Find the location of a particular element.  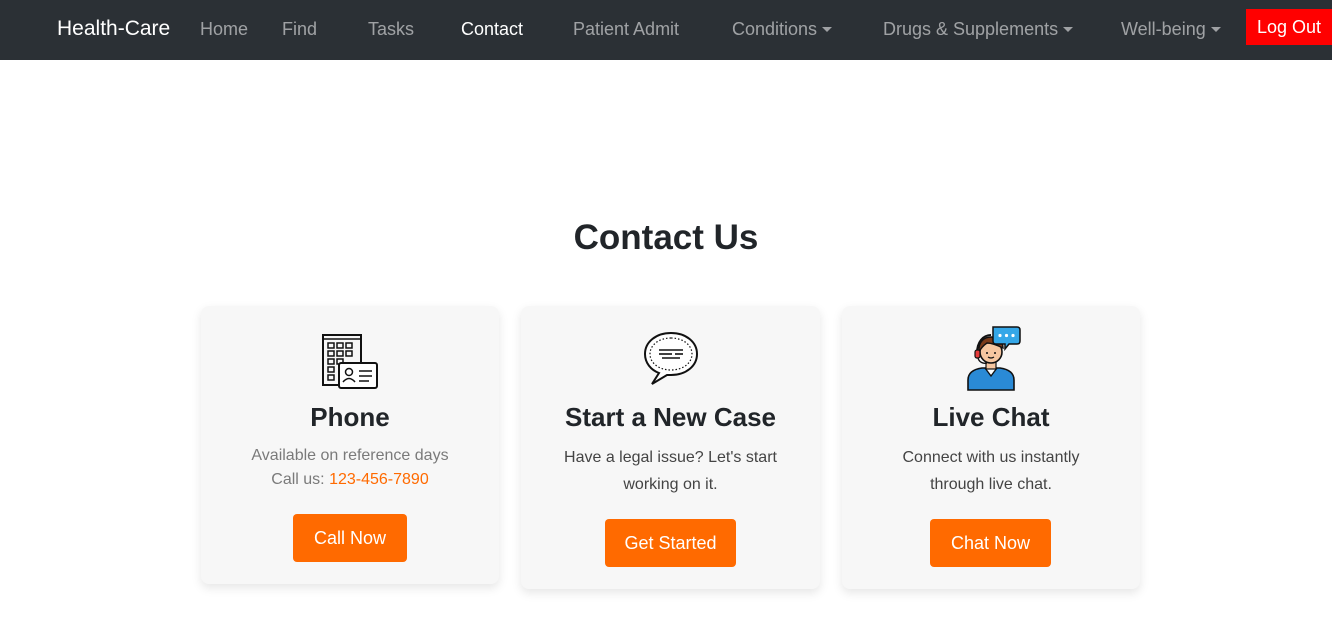

nav-drugs-dropdown: Drugs & Supplements is located at coordinates (978, 29).